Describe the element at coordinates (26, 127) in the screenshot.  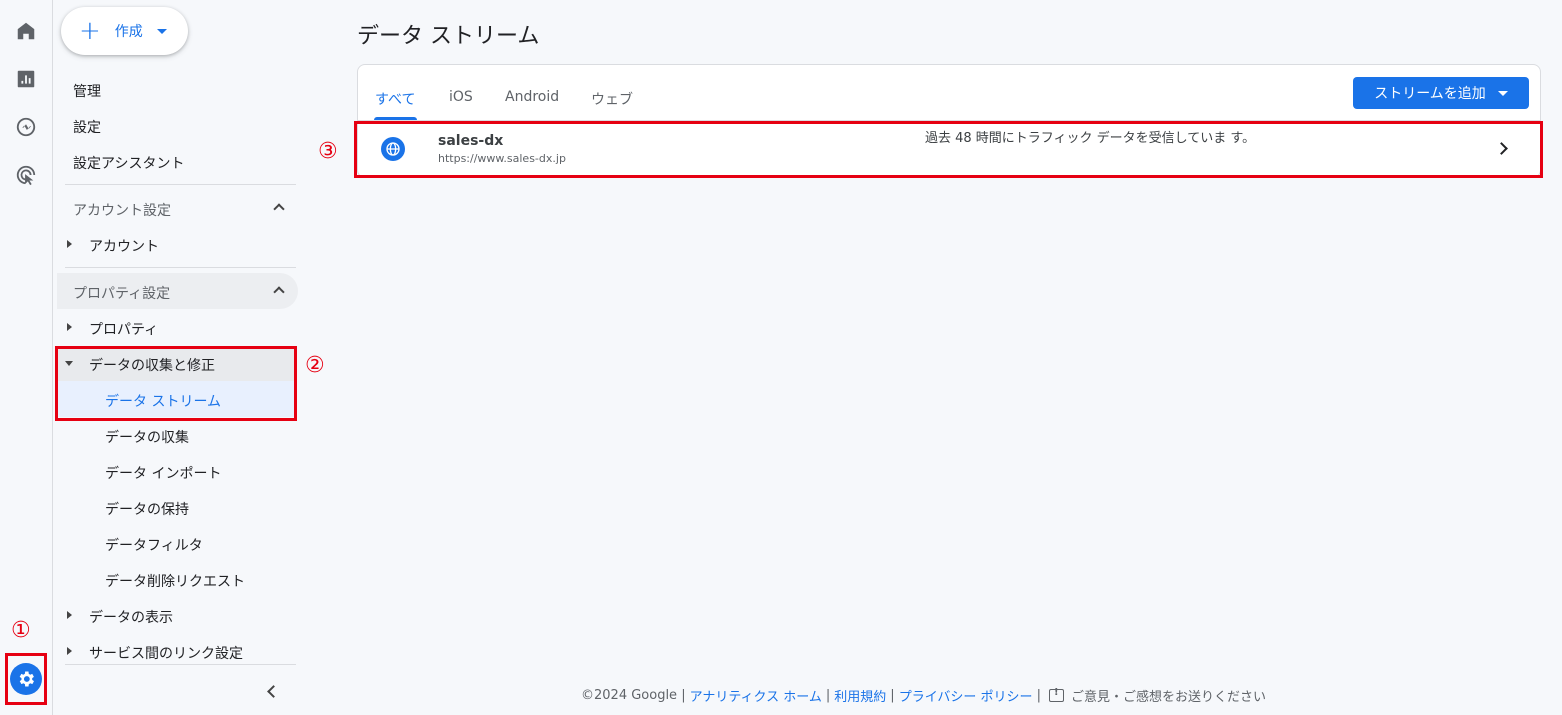
I see `explore-icon` at that location.